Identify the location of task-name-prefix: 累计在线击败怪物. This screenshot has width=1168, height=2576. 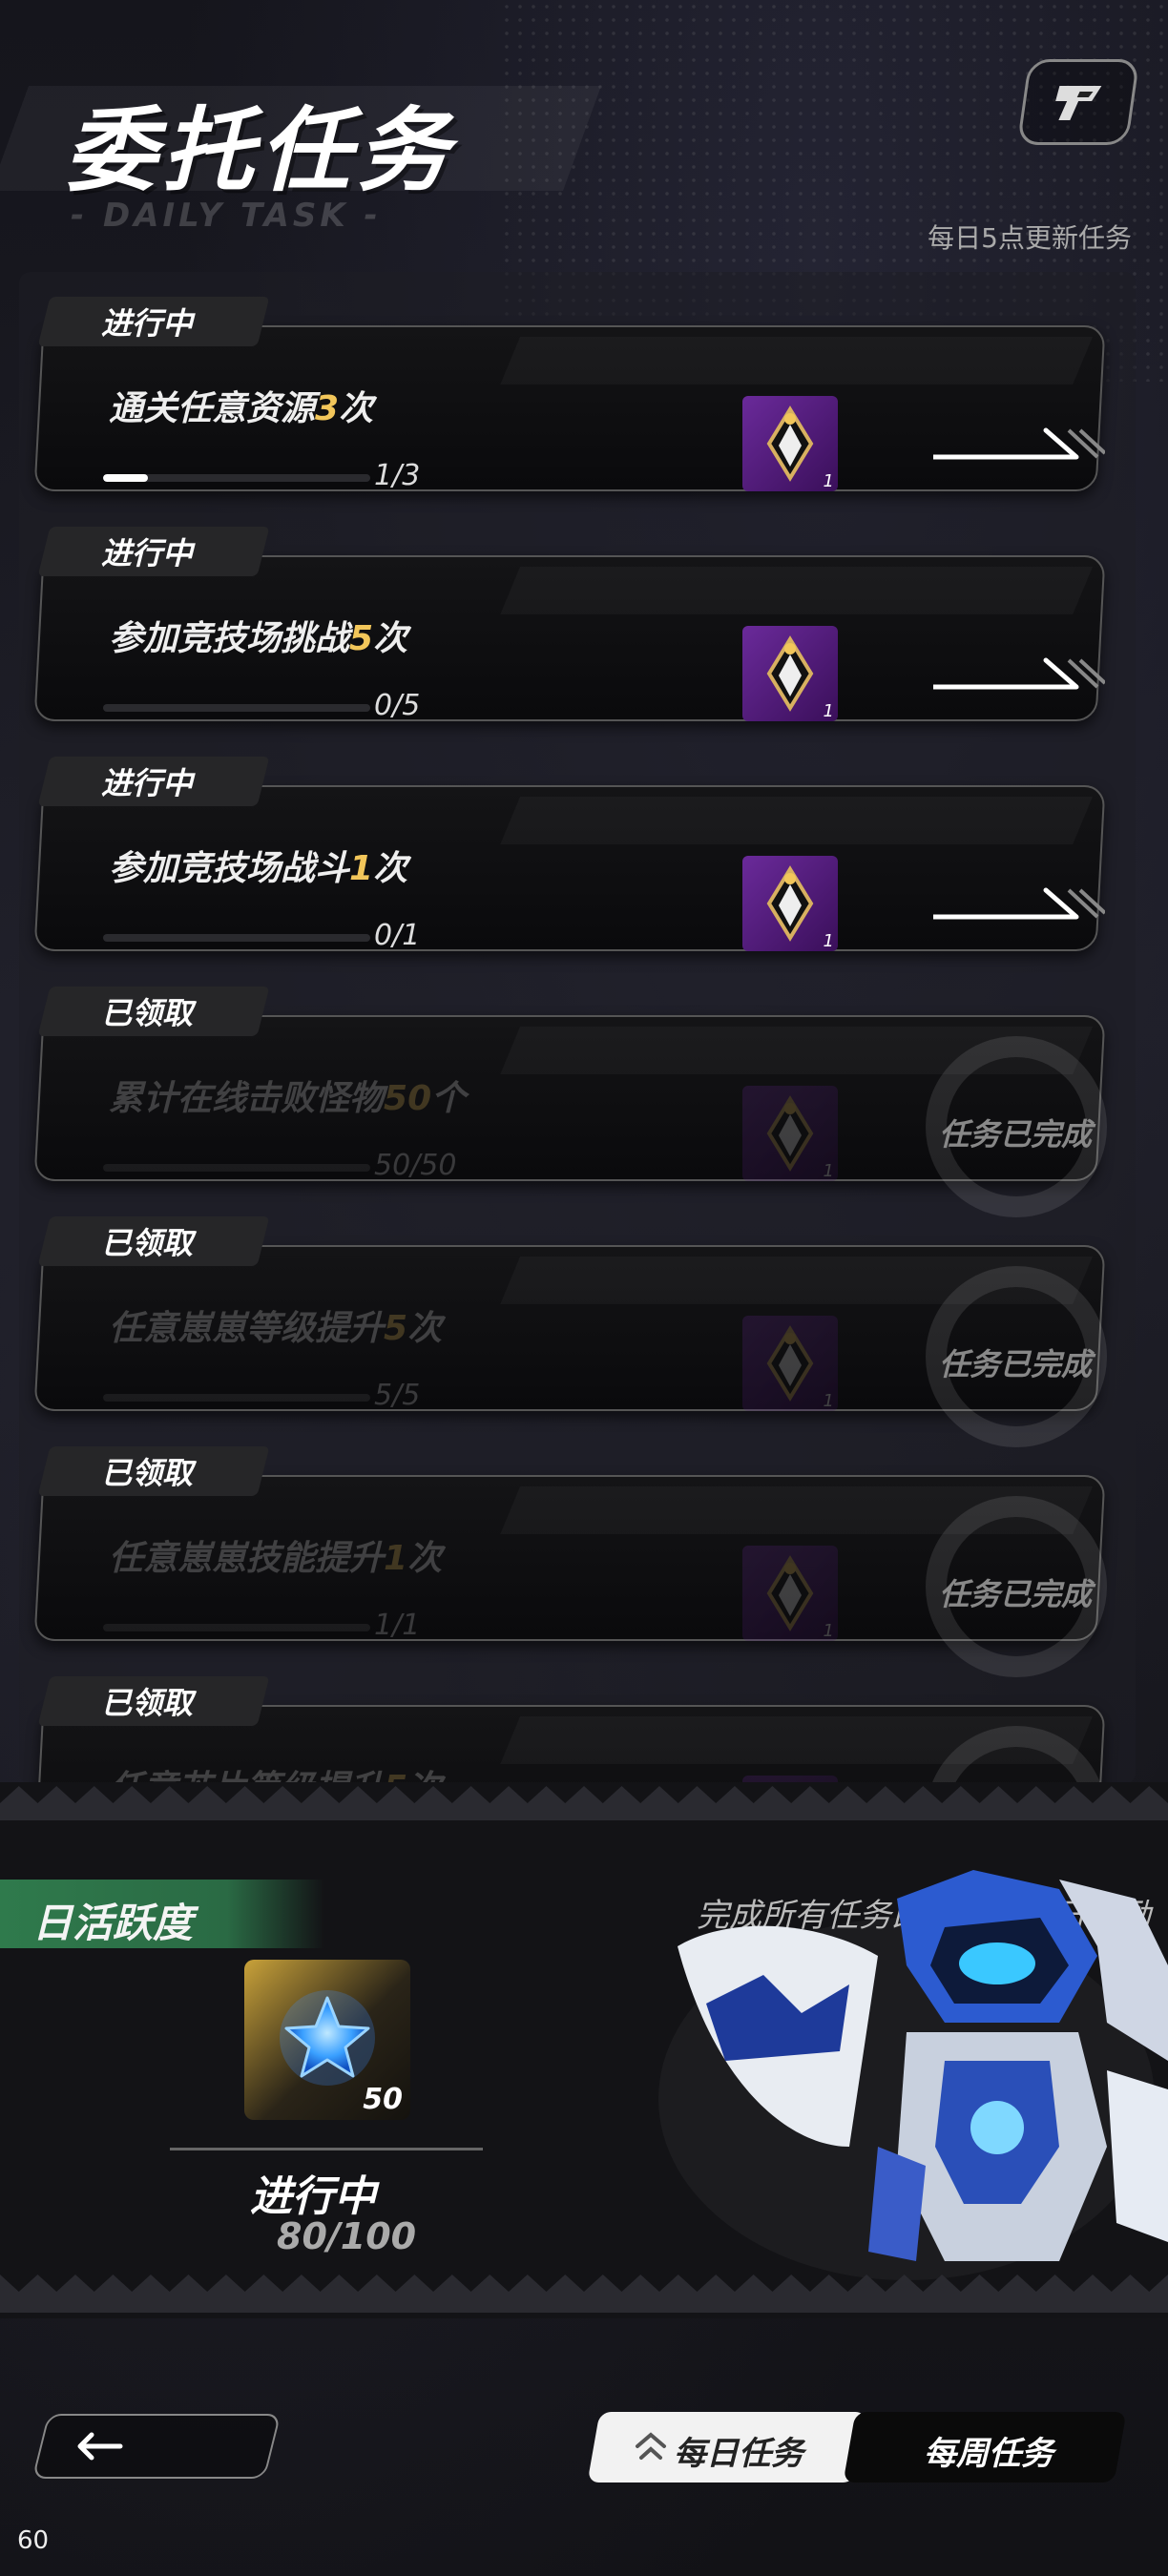
(247, 1098).